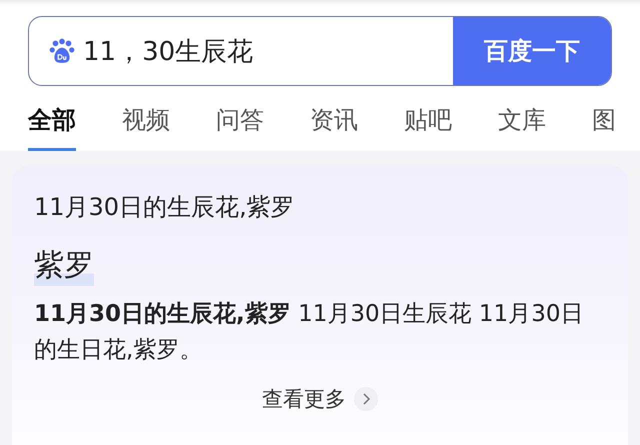 This screenshot has height=445, width=640. I want to click on search-input: 11，30生辰花, so click(267, 51).